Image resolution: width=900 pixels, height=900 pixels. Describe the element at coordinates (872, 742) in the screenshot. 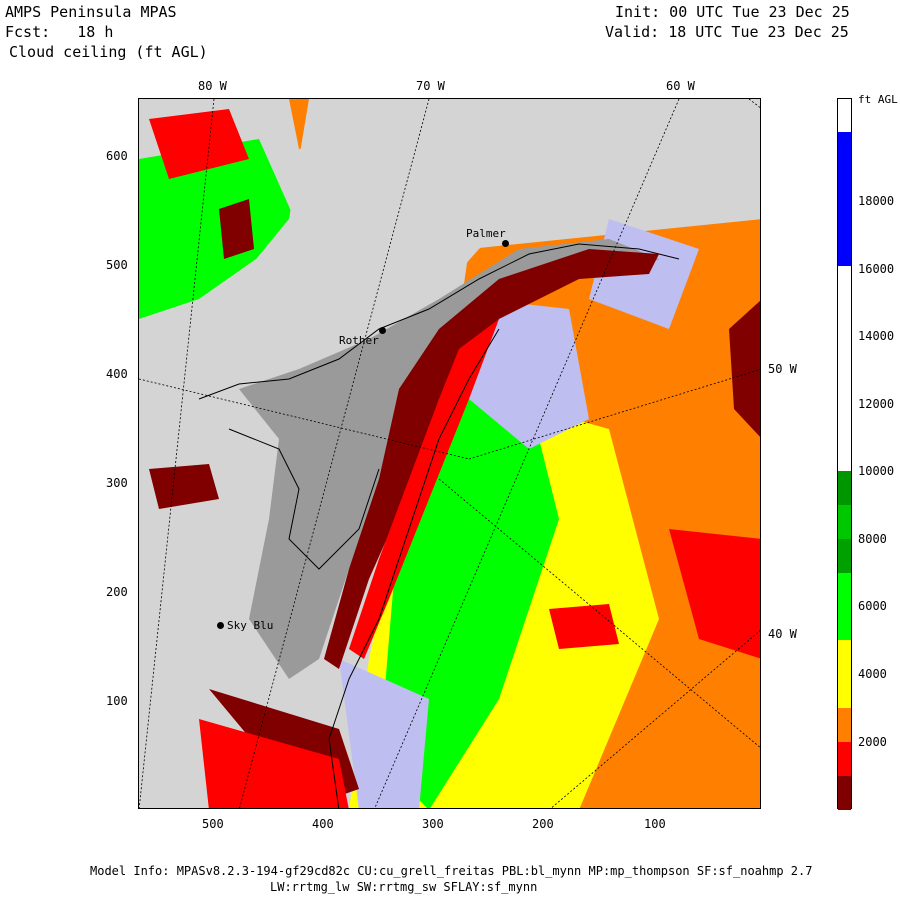

I see `colorbar-label-2000: 2000` at that location.